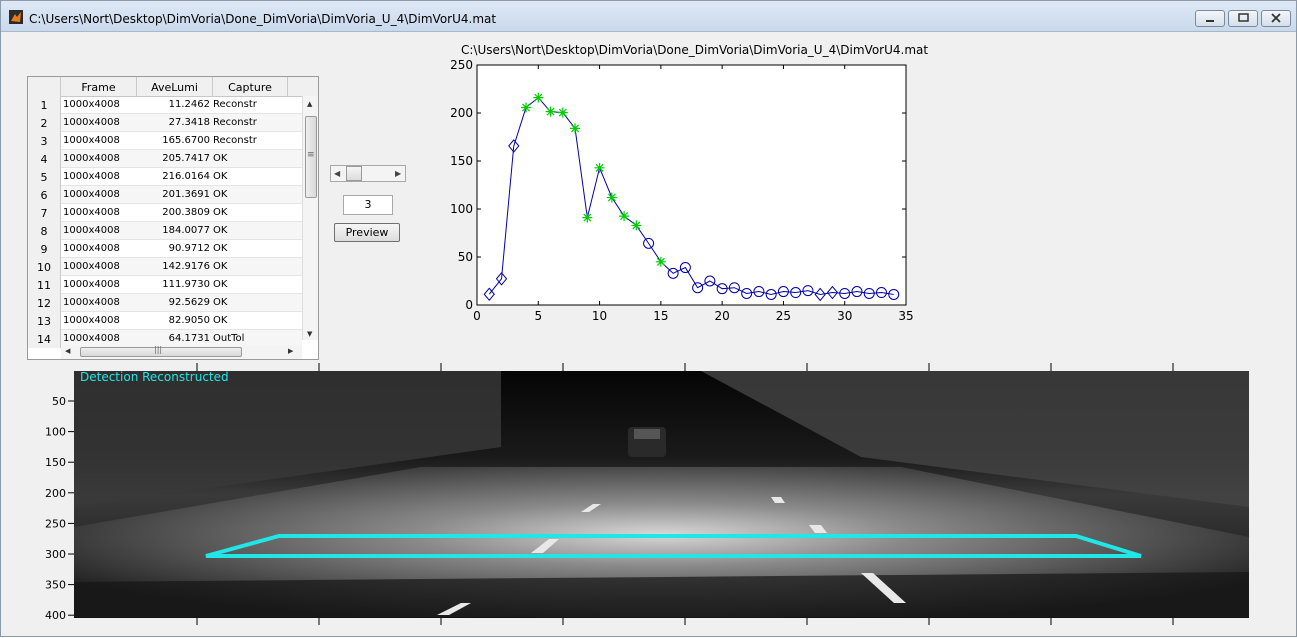 Image resolution: width=1297 pixels, height=638 pixels. Describe the element at coordinates (461, 113) in the screenshot. I see `y-tick-label: 200` at that location.